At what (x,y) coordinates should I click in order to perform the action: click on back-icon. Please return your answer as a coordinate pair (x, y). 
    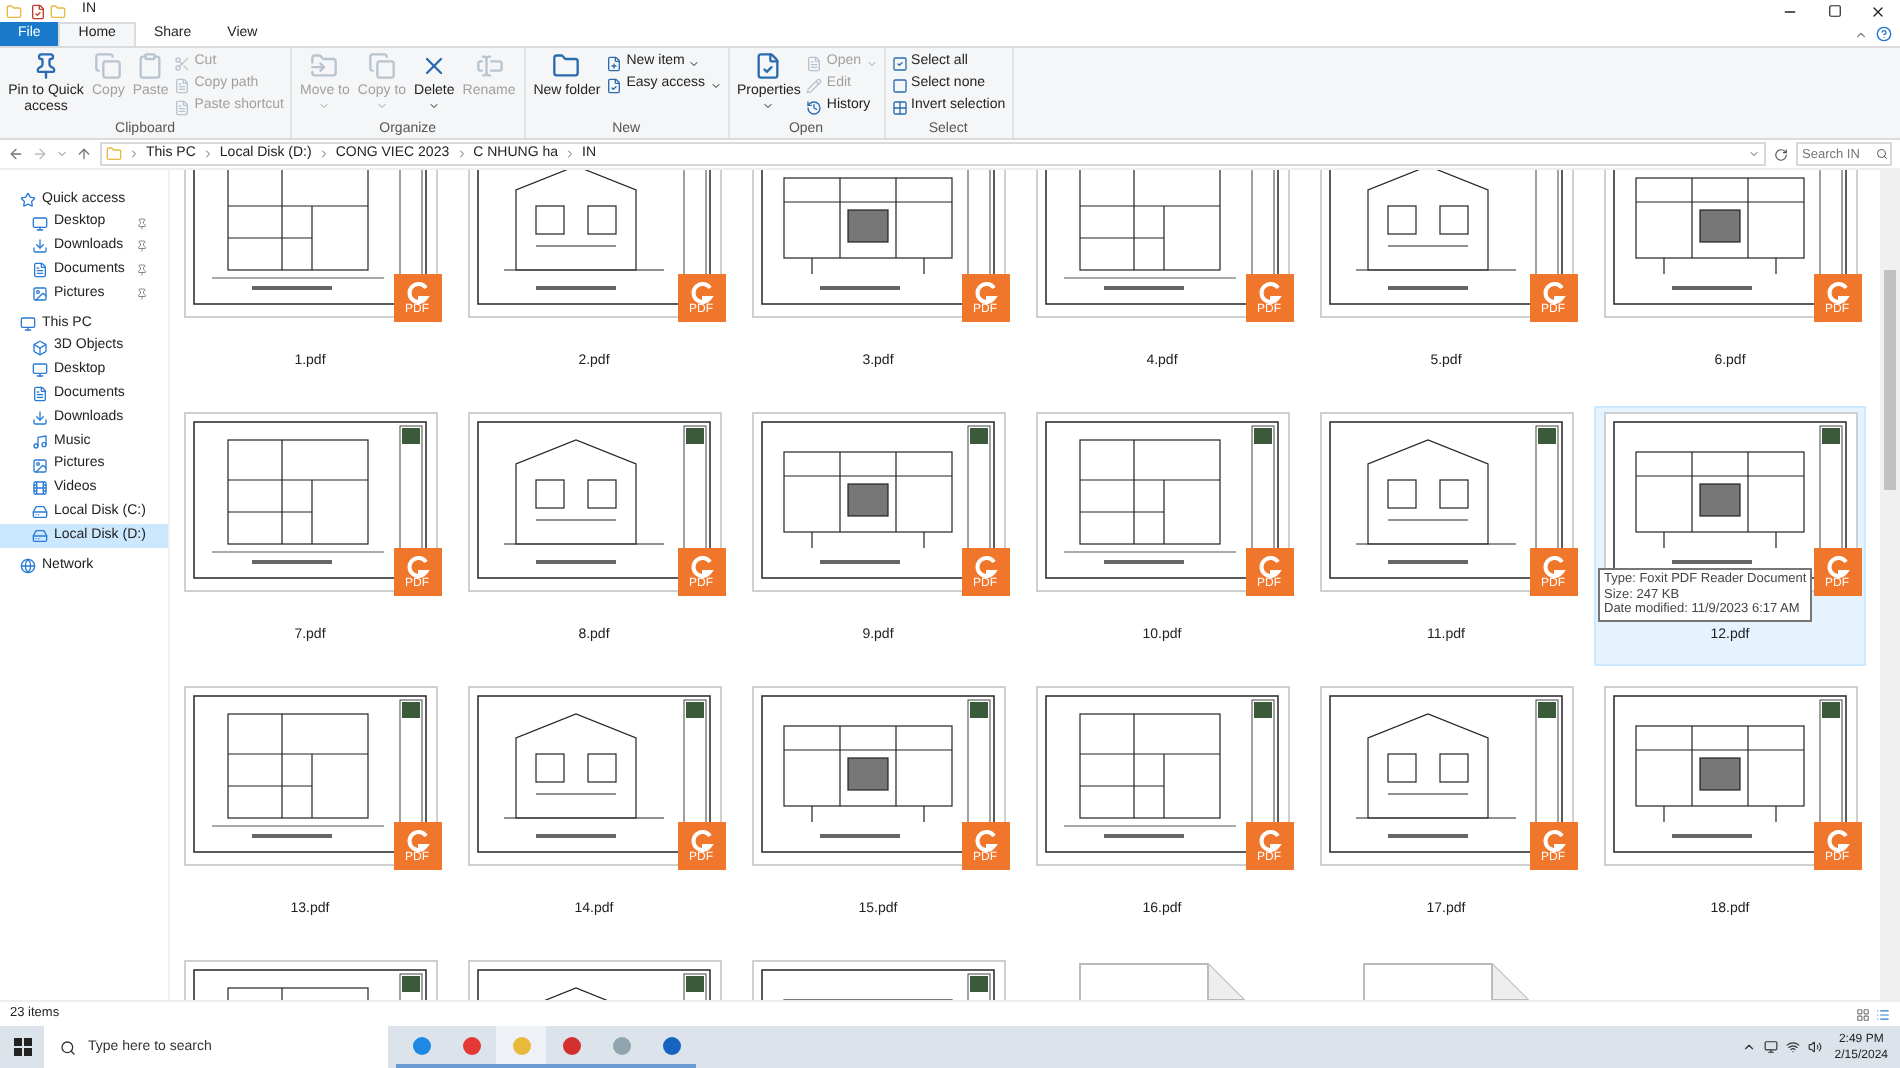
    Looking at the image, I should click on (16, 154).